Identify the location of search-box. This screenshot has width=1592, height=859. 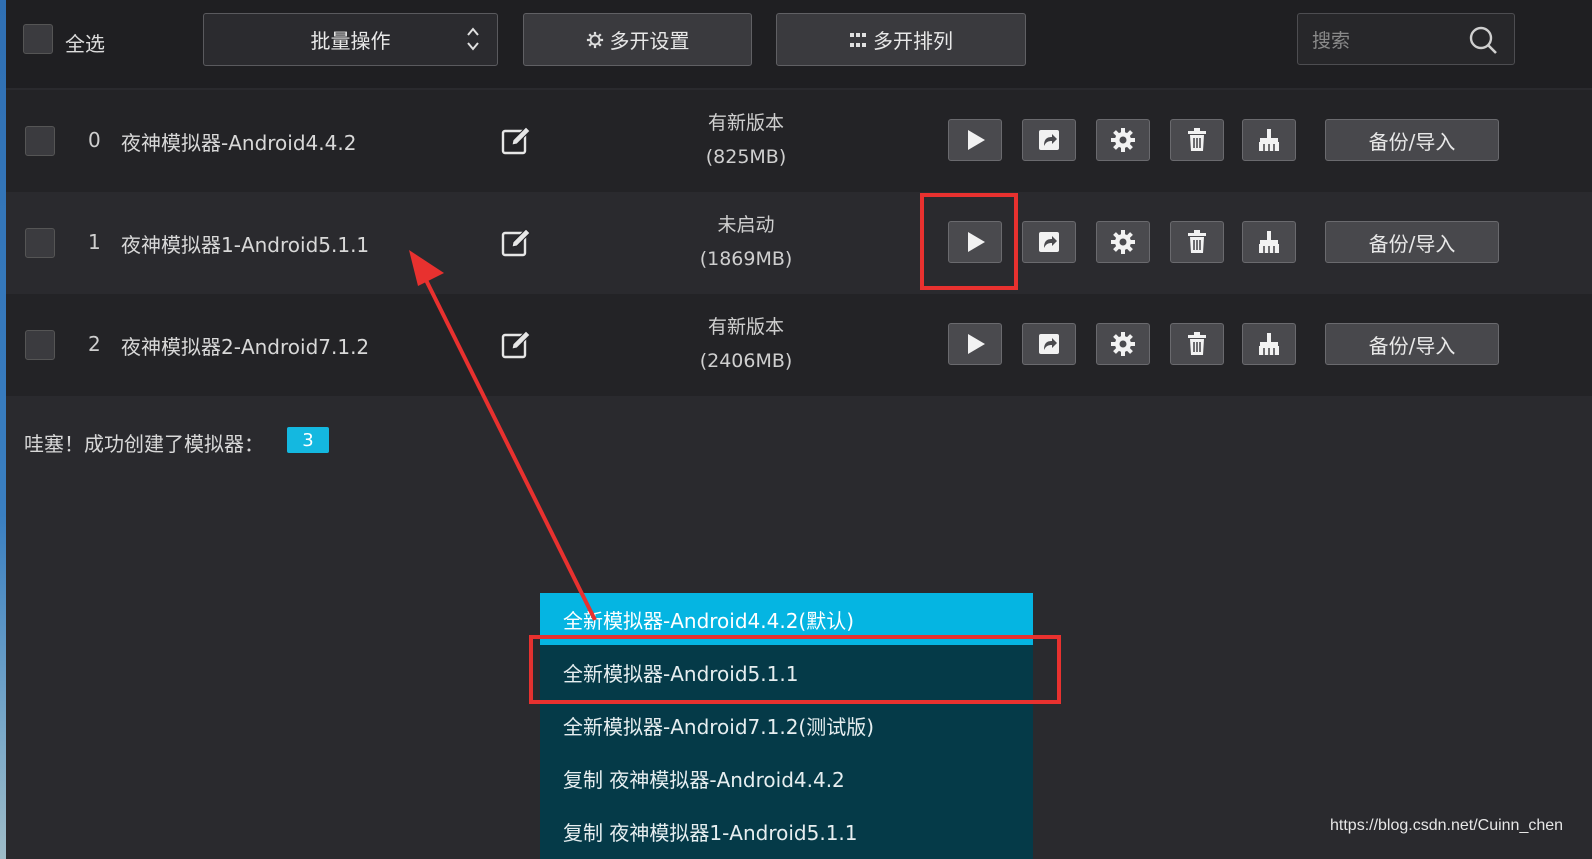
(1406, 39).